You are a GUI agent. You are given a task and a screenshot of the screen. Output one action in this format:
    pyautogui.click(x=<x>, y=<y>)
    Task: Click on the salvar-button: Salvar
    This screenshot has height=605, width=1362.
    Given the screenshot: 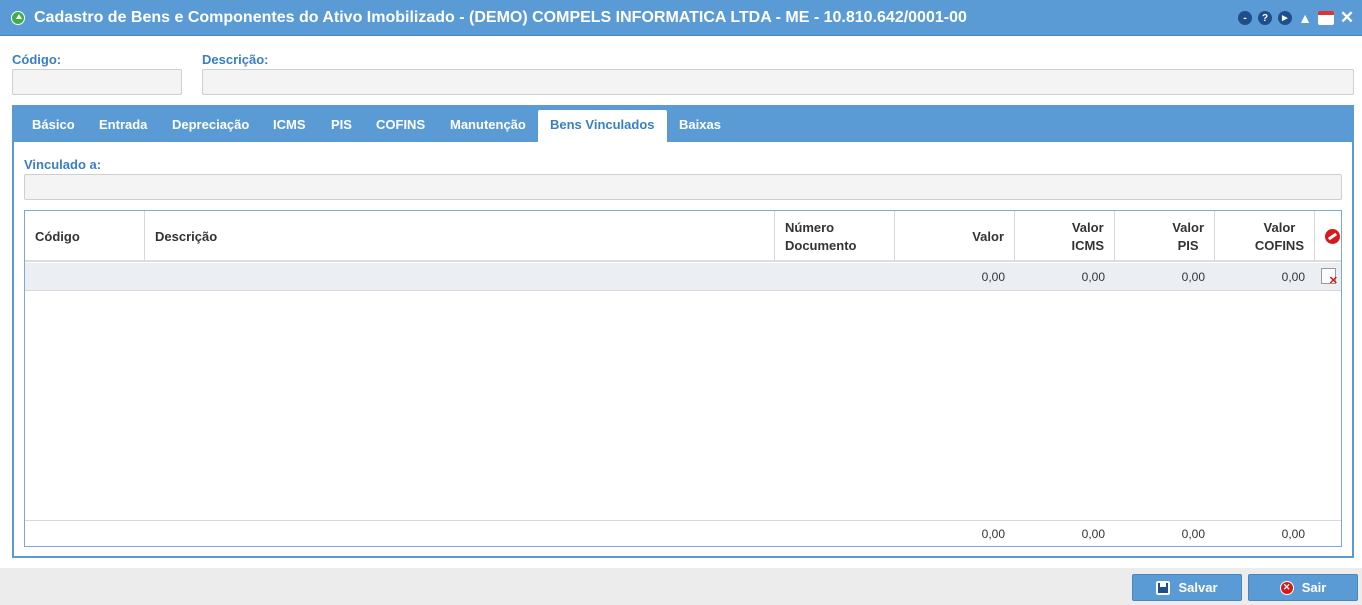 What is the action you would take?
    pyautogui.click(x=1187, y=587)
    